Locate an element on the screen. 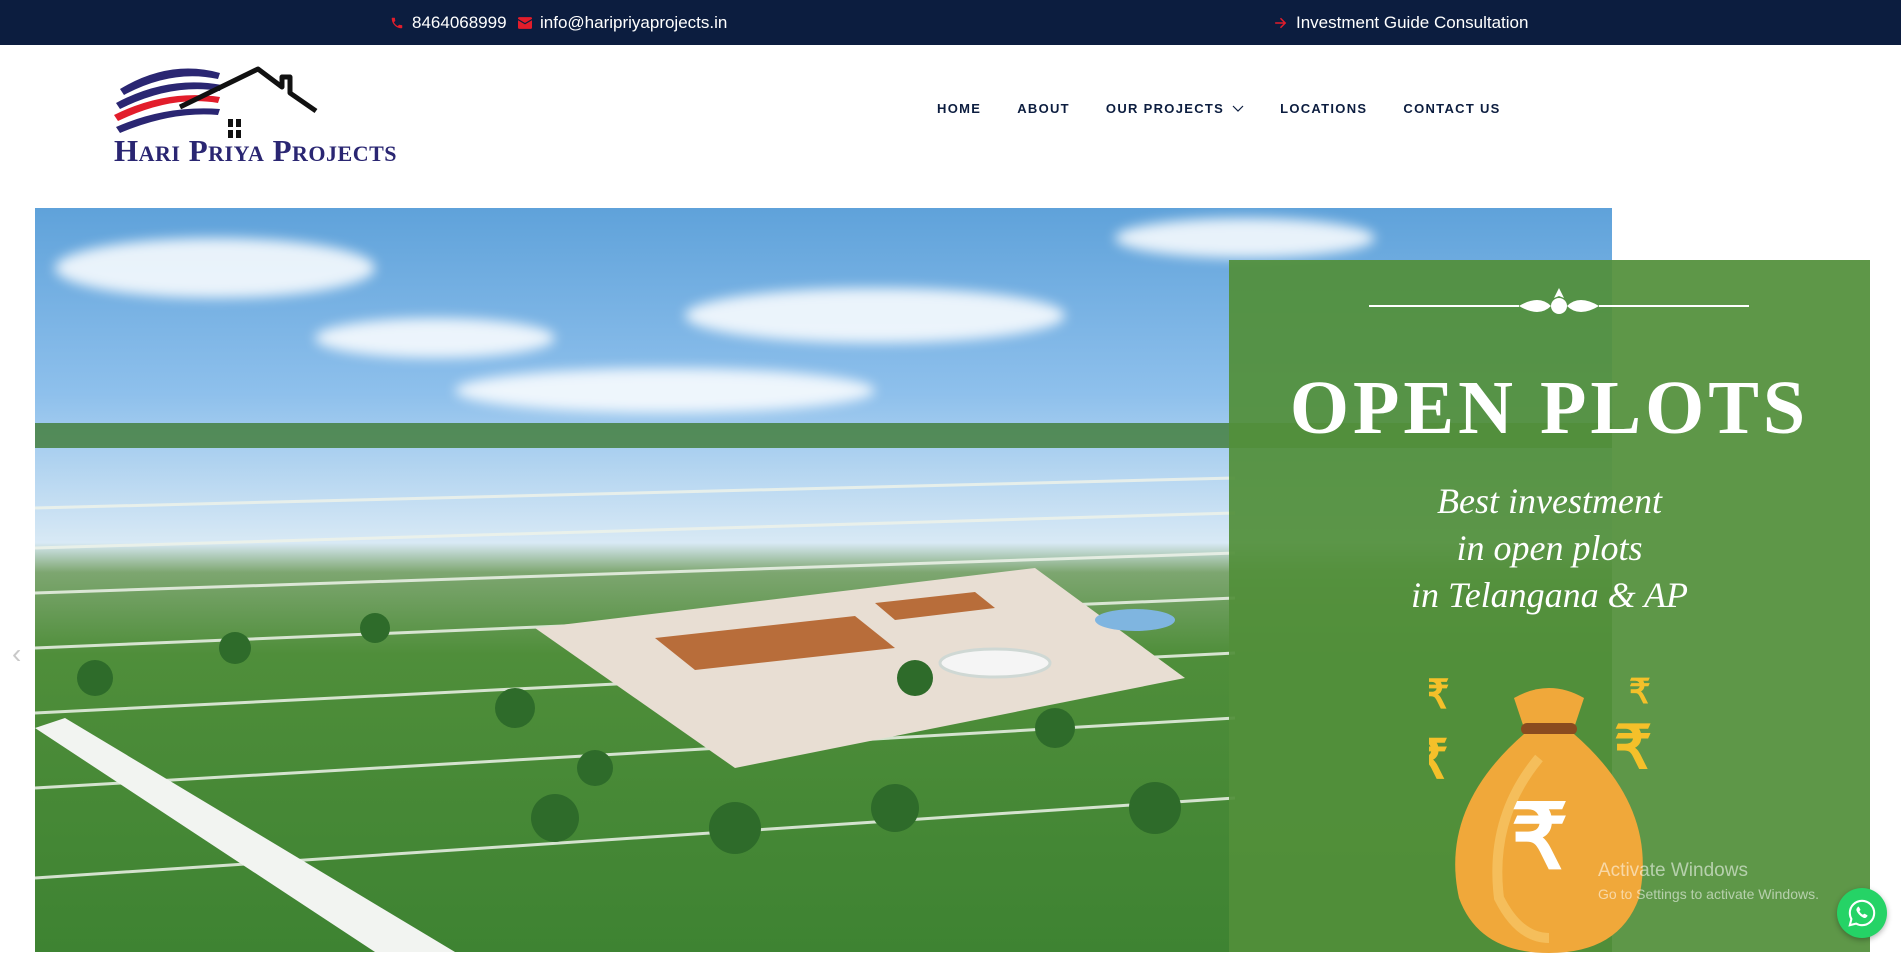  nav-our-projects: OUR PROJECTS is located at coordinates (1175, 108).